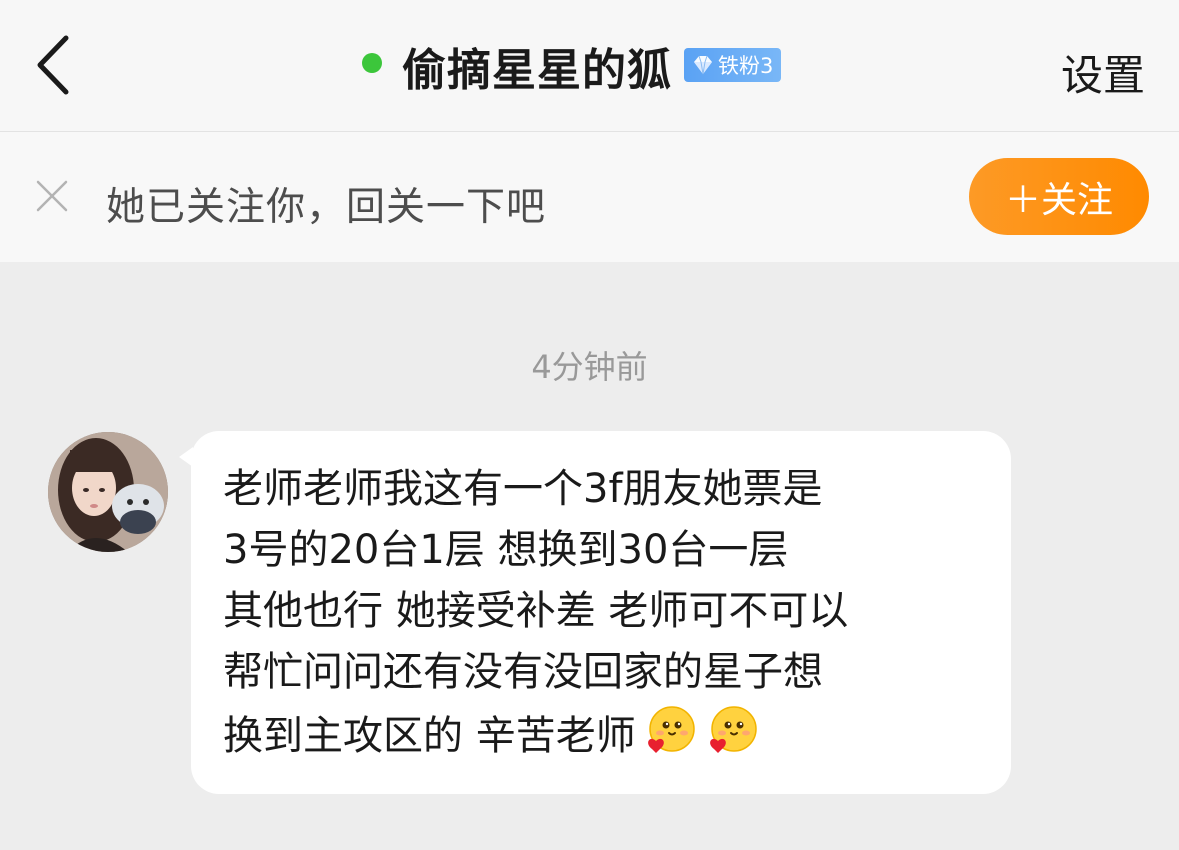 This screenshot has height=850, width=1179. Describe the element at coordinates (326, 207) in the screenshot. I see `follow-prompt-text: 她已关注你，回关一下吧` at that location.